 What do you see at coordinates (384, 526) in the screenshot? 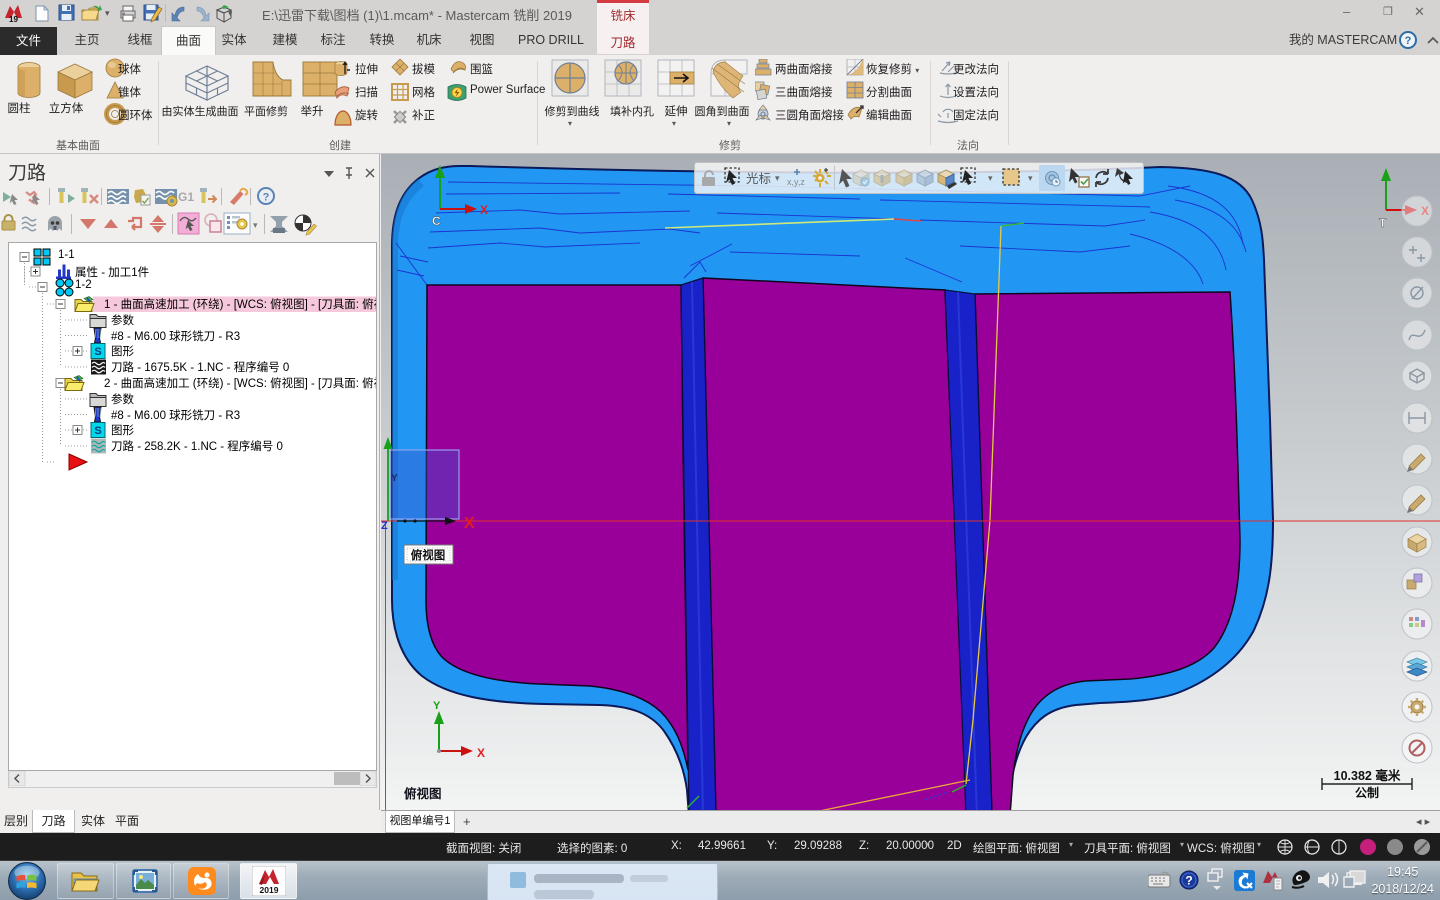
I see `svg-text: Z` at bounding box center [384, 526].